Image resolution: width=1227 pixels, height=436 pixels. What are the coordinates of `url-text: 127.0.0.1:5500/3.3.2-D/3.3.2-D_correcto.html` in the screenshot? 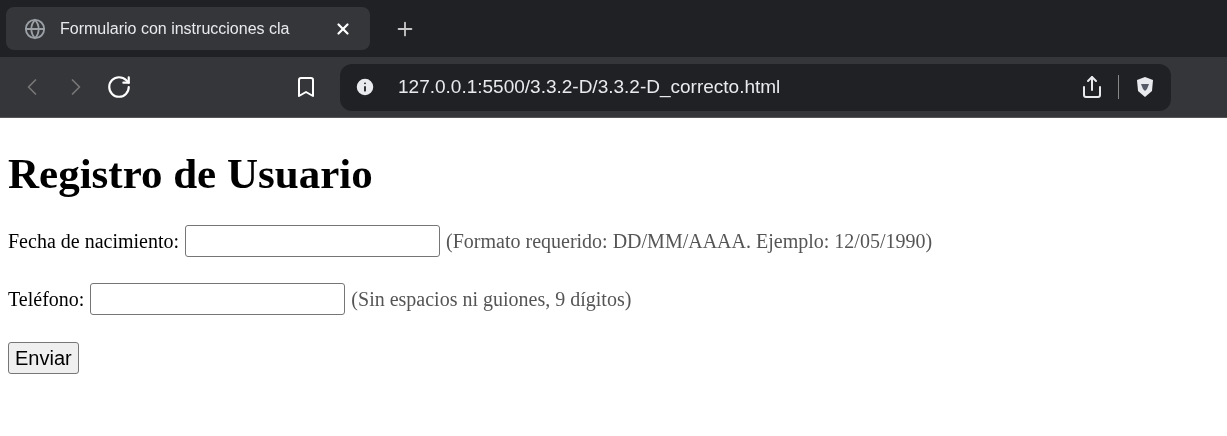 It's located at (590, 87).